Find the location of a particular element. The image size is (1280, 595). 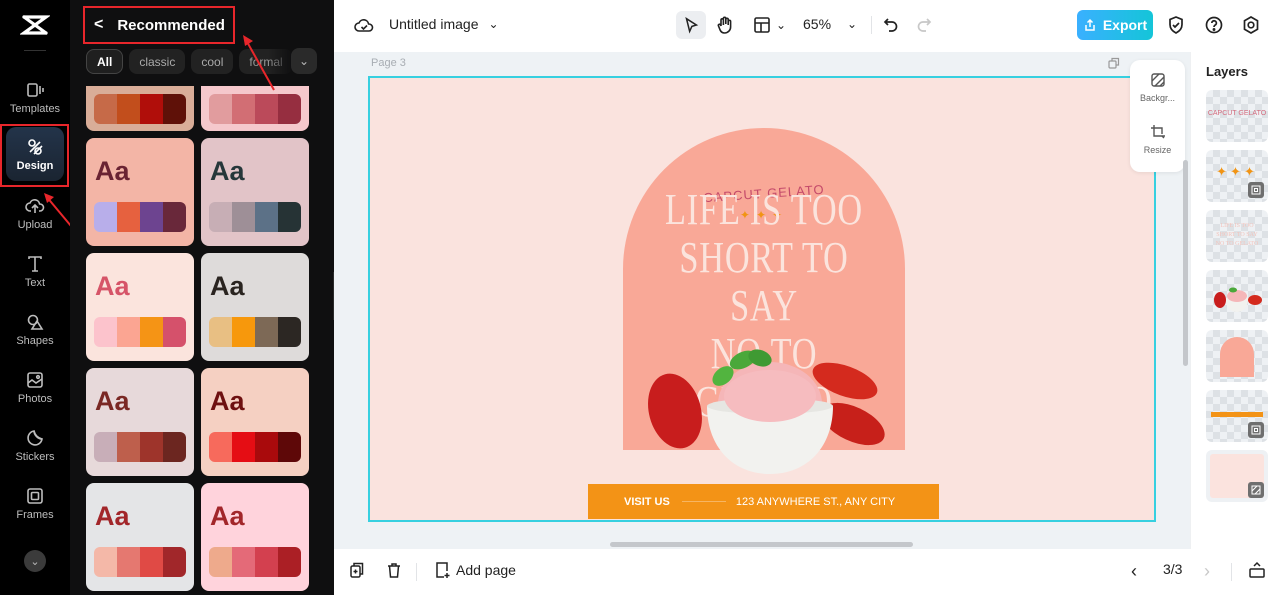

panel-header: < Recommended is located at coordinates (155, 25).